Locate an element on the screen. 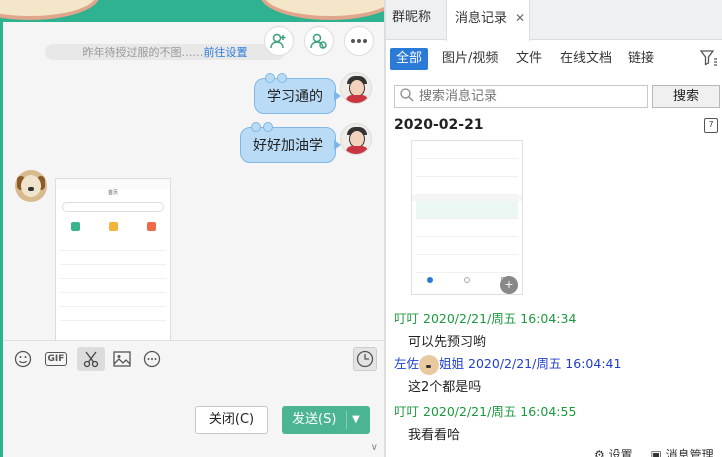 The image size is (722, 457). filter-images-videos: 图片/视频 is located at coordinates (470, 59).